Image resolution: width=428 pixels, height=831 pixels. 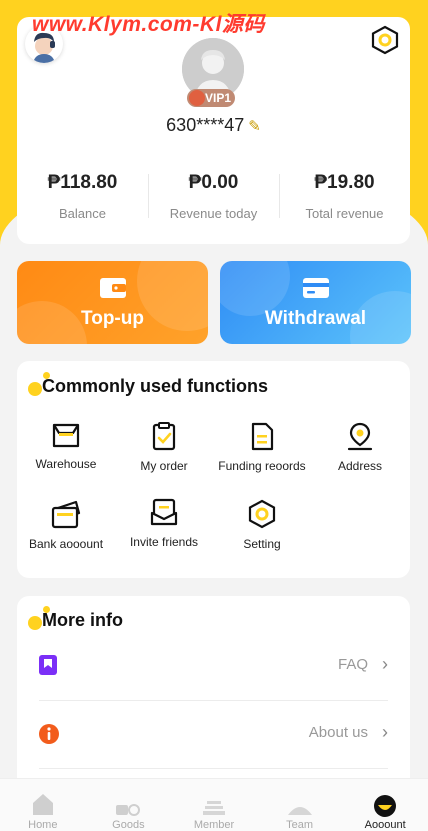 I want to click on func-label: Warehouse, so click(x=66, y=464).